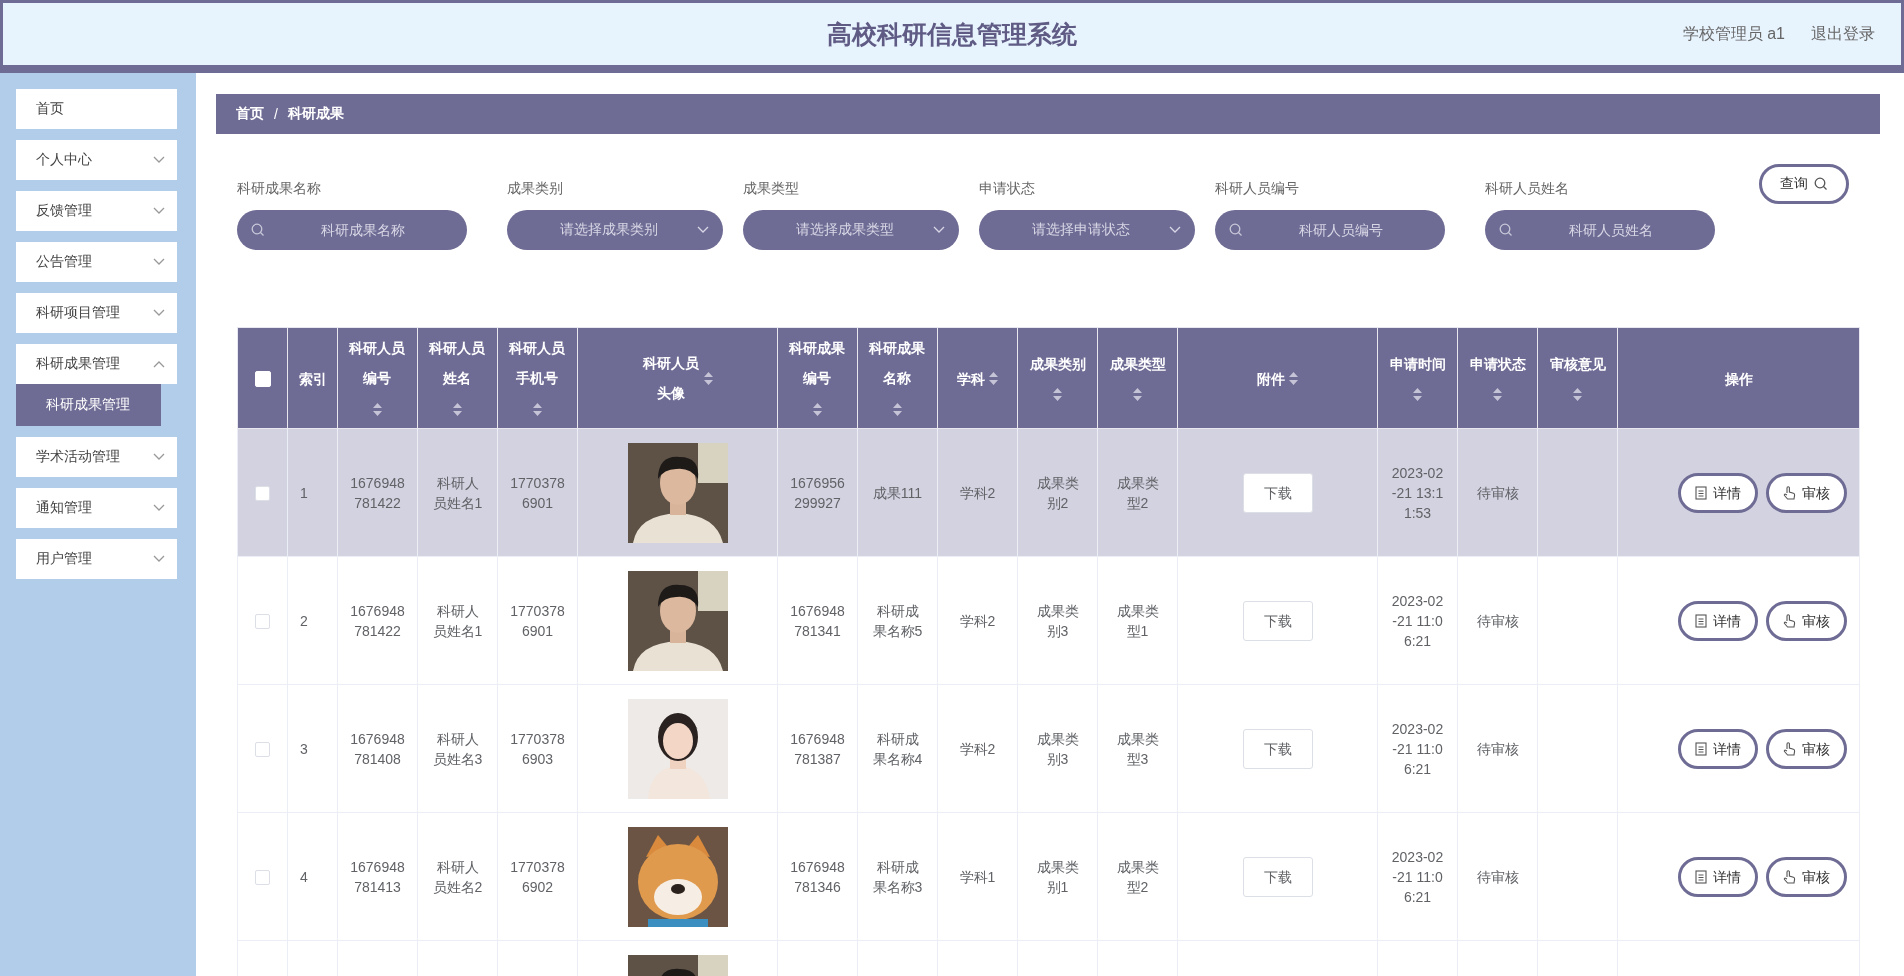  What do you see at coordinates (1330, 230) in the screenshot?
I see `search-field: 科研人员编号` at bounding box center [1330, 230].